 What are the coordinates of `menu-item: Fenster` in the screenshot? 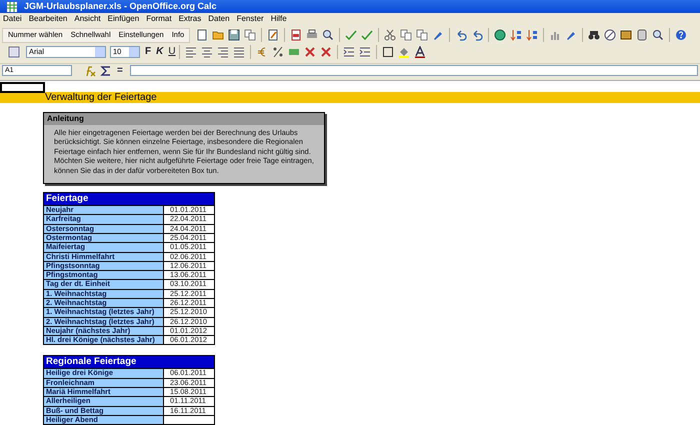 It's located at (250, 19).